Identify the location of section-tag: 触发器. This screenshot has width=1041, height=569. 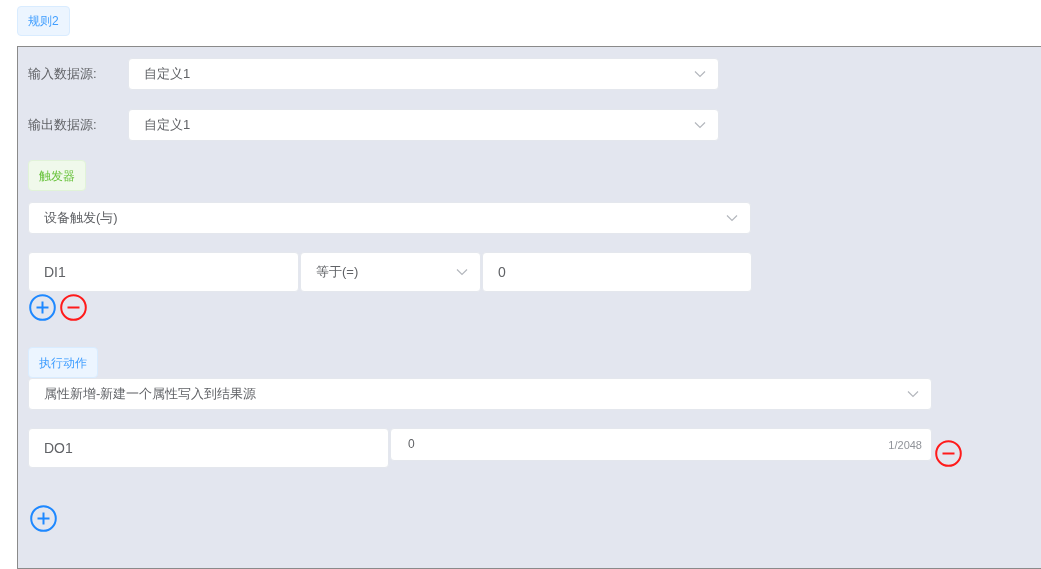
(57, 175).